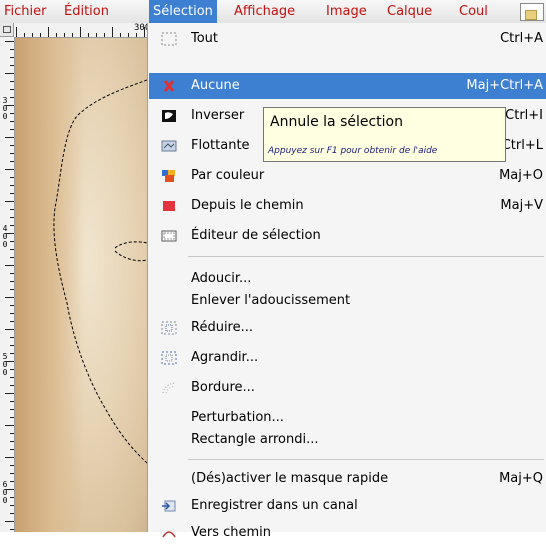 The image size is (546, 546). Describe the element at coordinates (25, 11) in the screenshot. I see `menu-fichier: Fichier` at that location.